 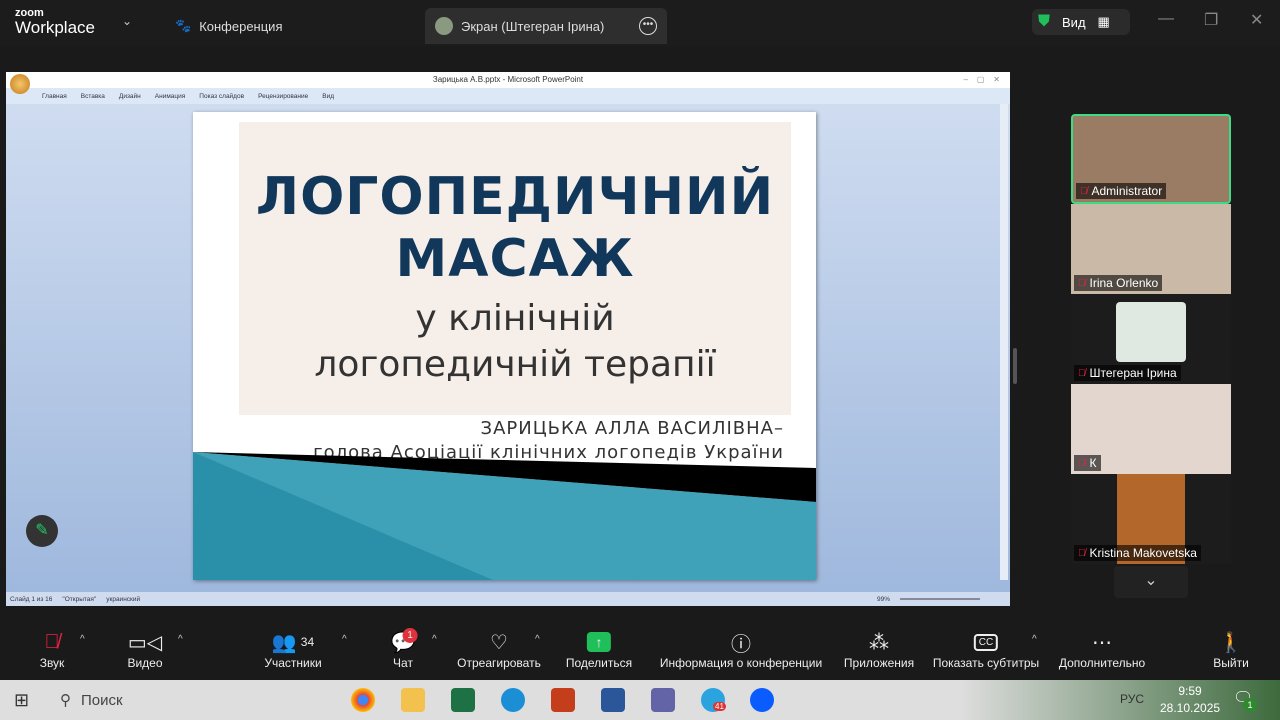 What do you see at coordinates (499, 663) in the screenshot?
I see `react-label: Отреагировать` at bounding box center [499, 663].